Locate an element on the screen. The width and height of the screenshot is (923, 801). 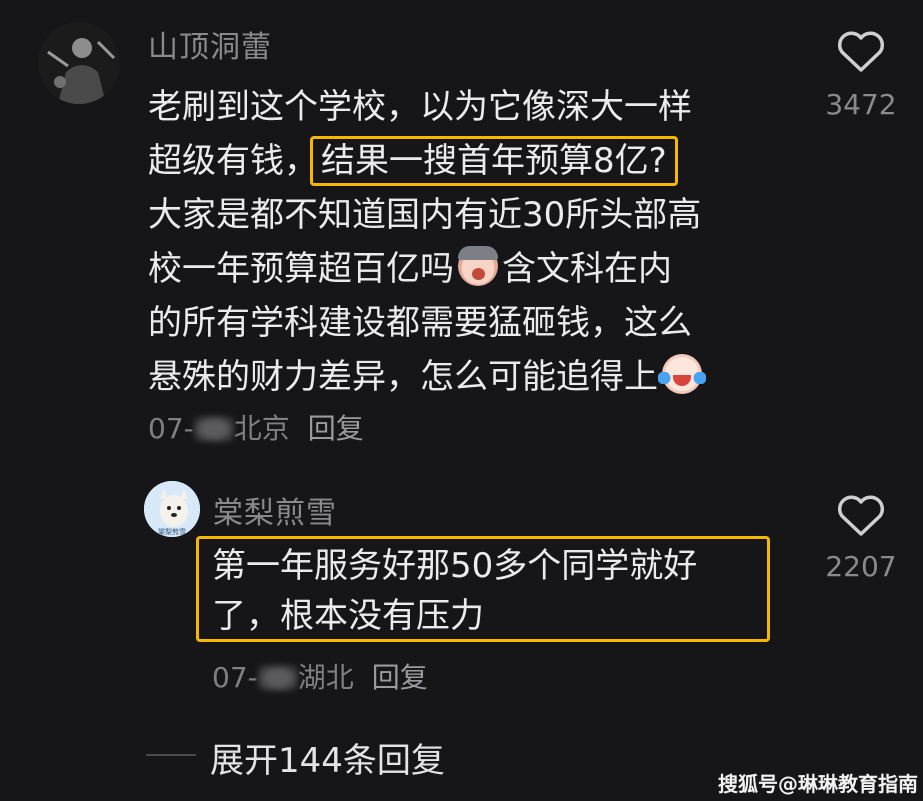
comment-meta: 07- 湖北 回复 is located at coordinates (320, 676).